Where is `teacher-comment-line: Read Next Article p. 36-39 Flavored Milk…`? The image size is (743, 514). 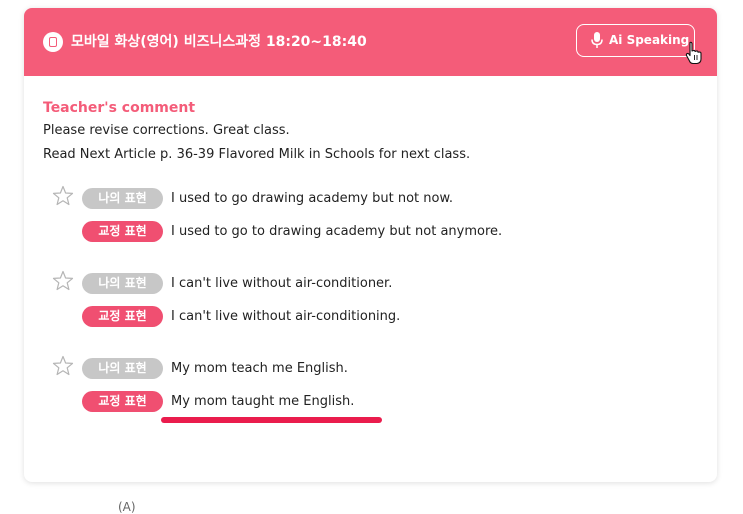 teacher-comment-line: Read Next Article p. 36-39 Flavored Milk… is located at coordinates (257, 154).